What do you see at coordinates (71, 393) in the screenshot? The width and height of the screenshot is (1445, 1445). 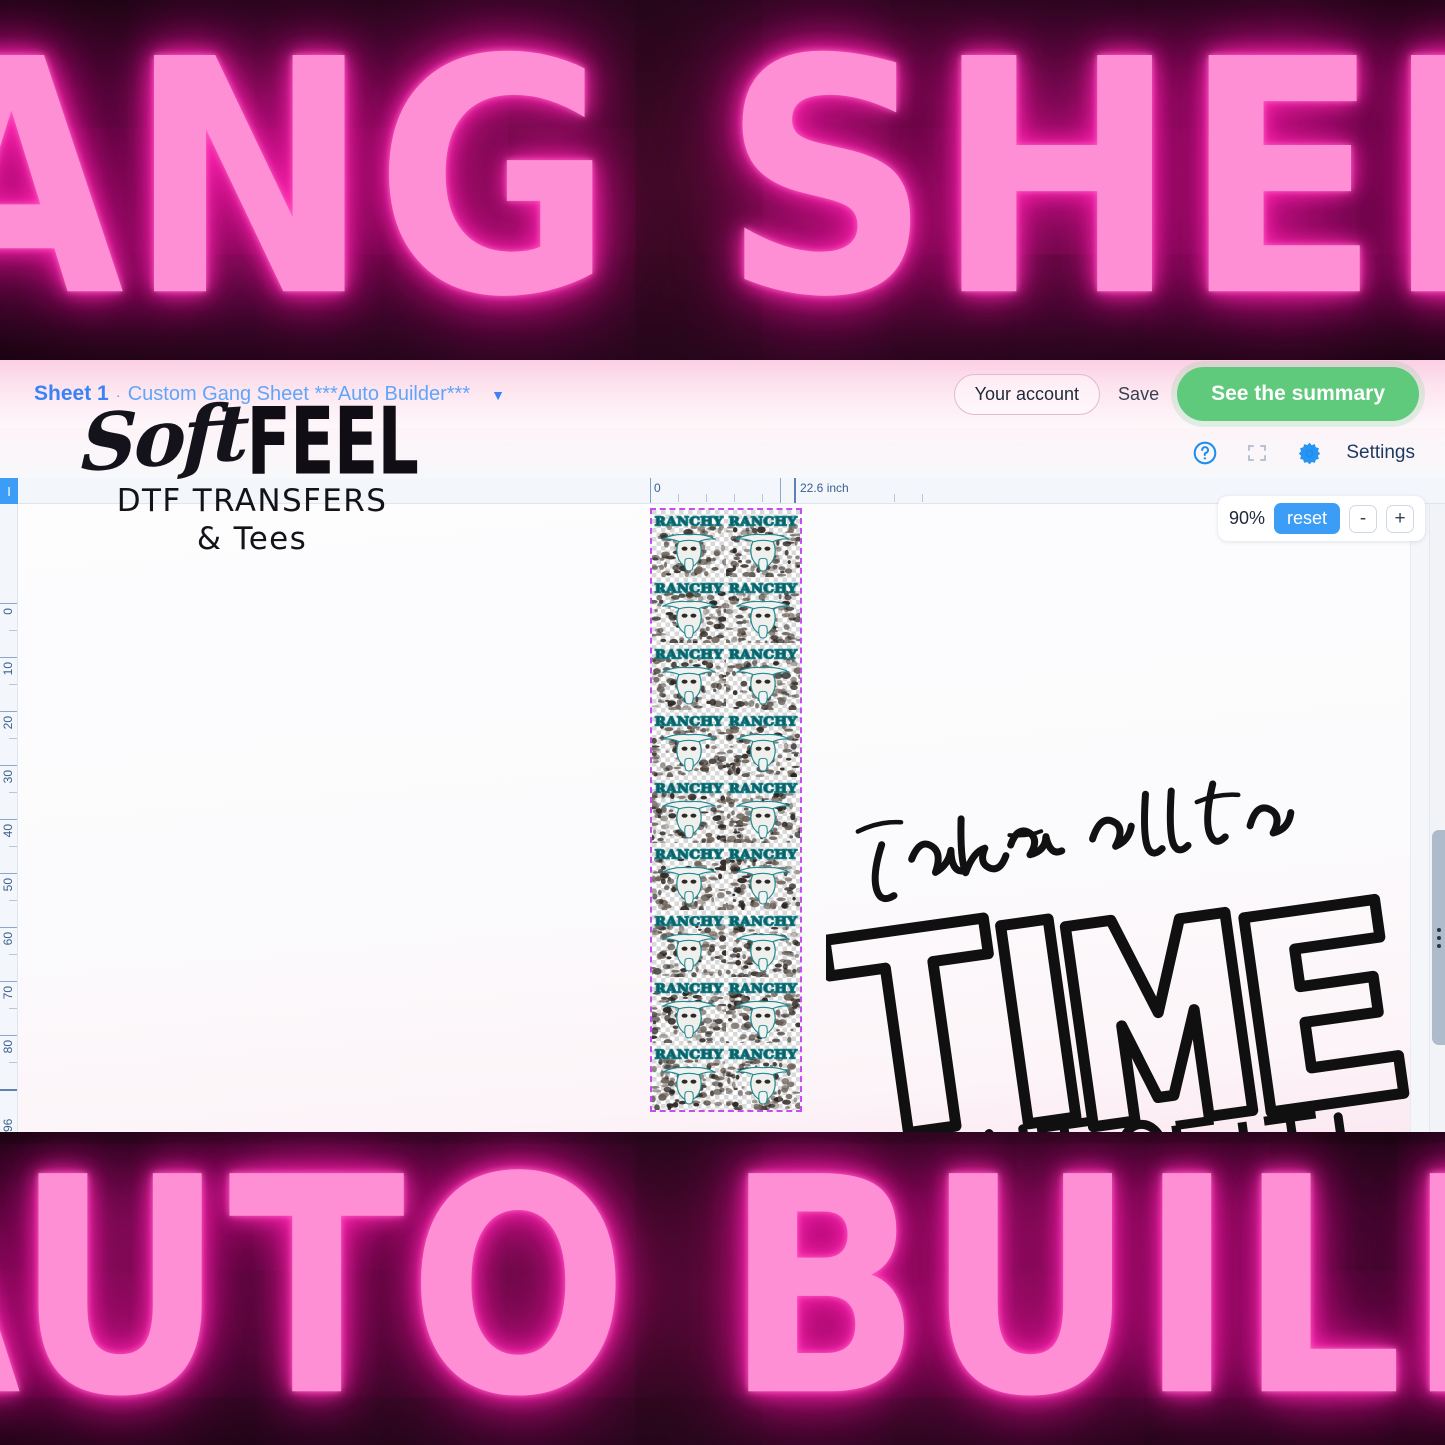 I see `sheet-number-label: Sheet 1` at bounding box center [71, 393].